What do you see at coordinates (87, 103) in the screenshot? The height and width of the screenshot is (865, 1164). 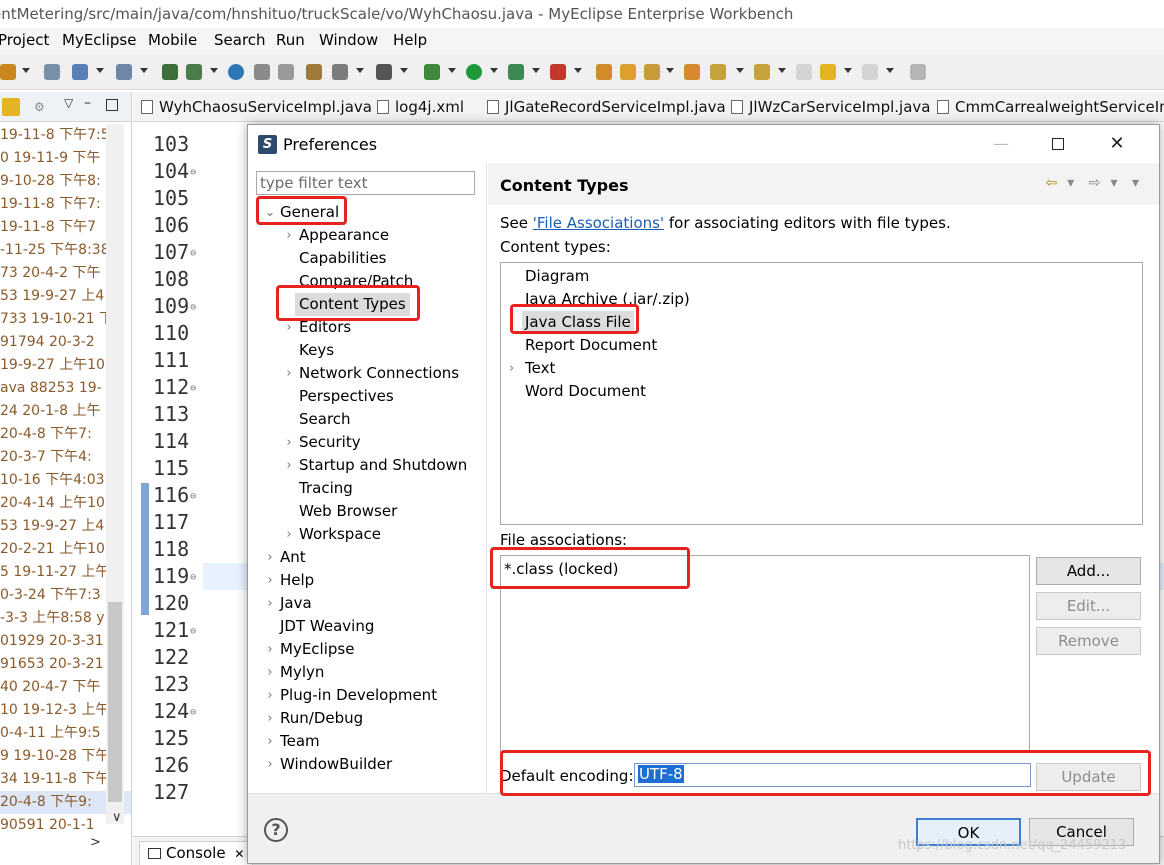 I see `minimize-icon: –` at bounding box center [87, 103].